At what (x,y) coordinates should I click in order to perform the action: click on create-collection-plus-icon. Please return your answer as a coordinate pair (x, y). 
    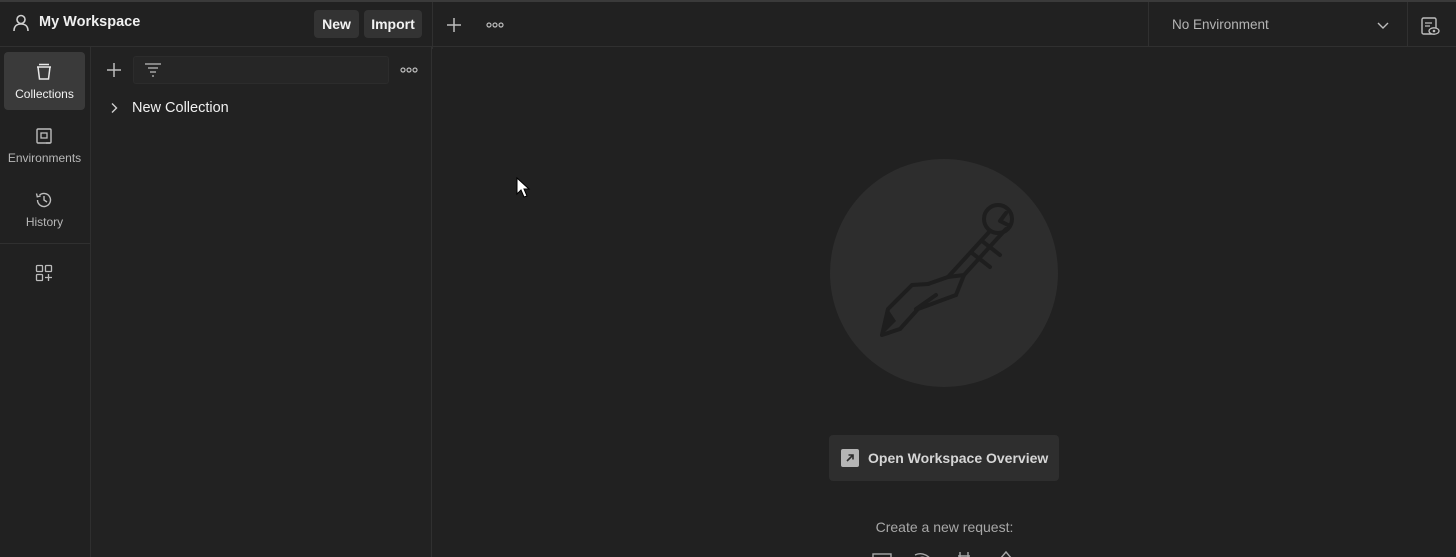
    Looking at the image, I should click on (114, 70).